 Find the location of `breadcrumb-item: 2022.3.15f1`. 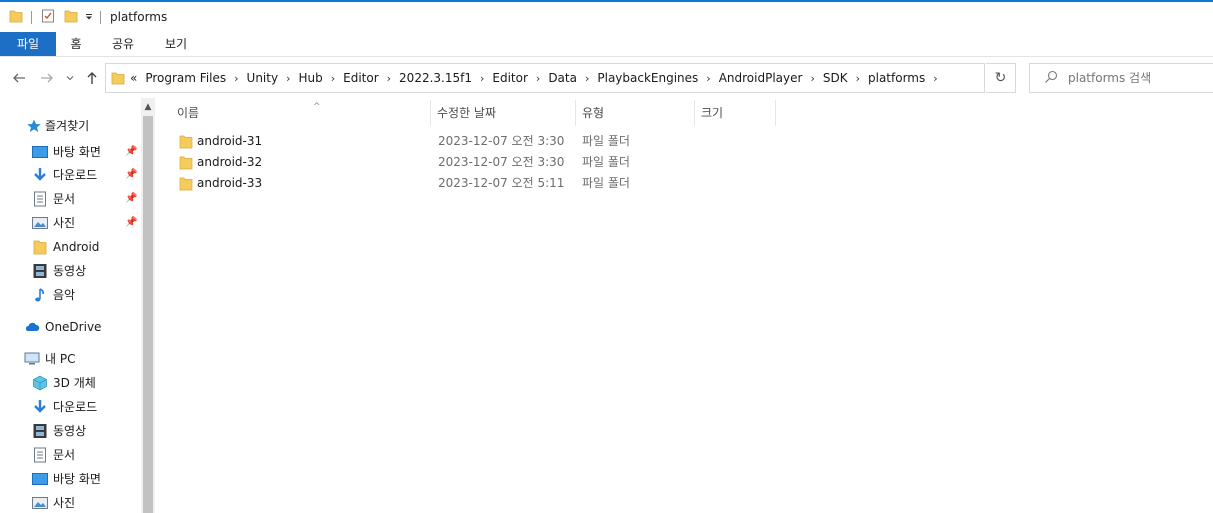

breadcrumb-item: 2022.3.15f1 is located at coordinates (435, 78).